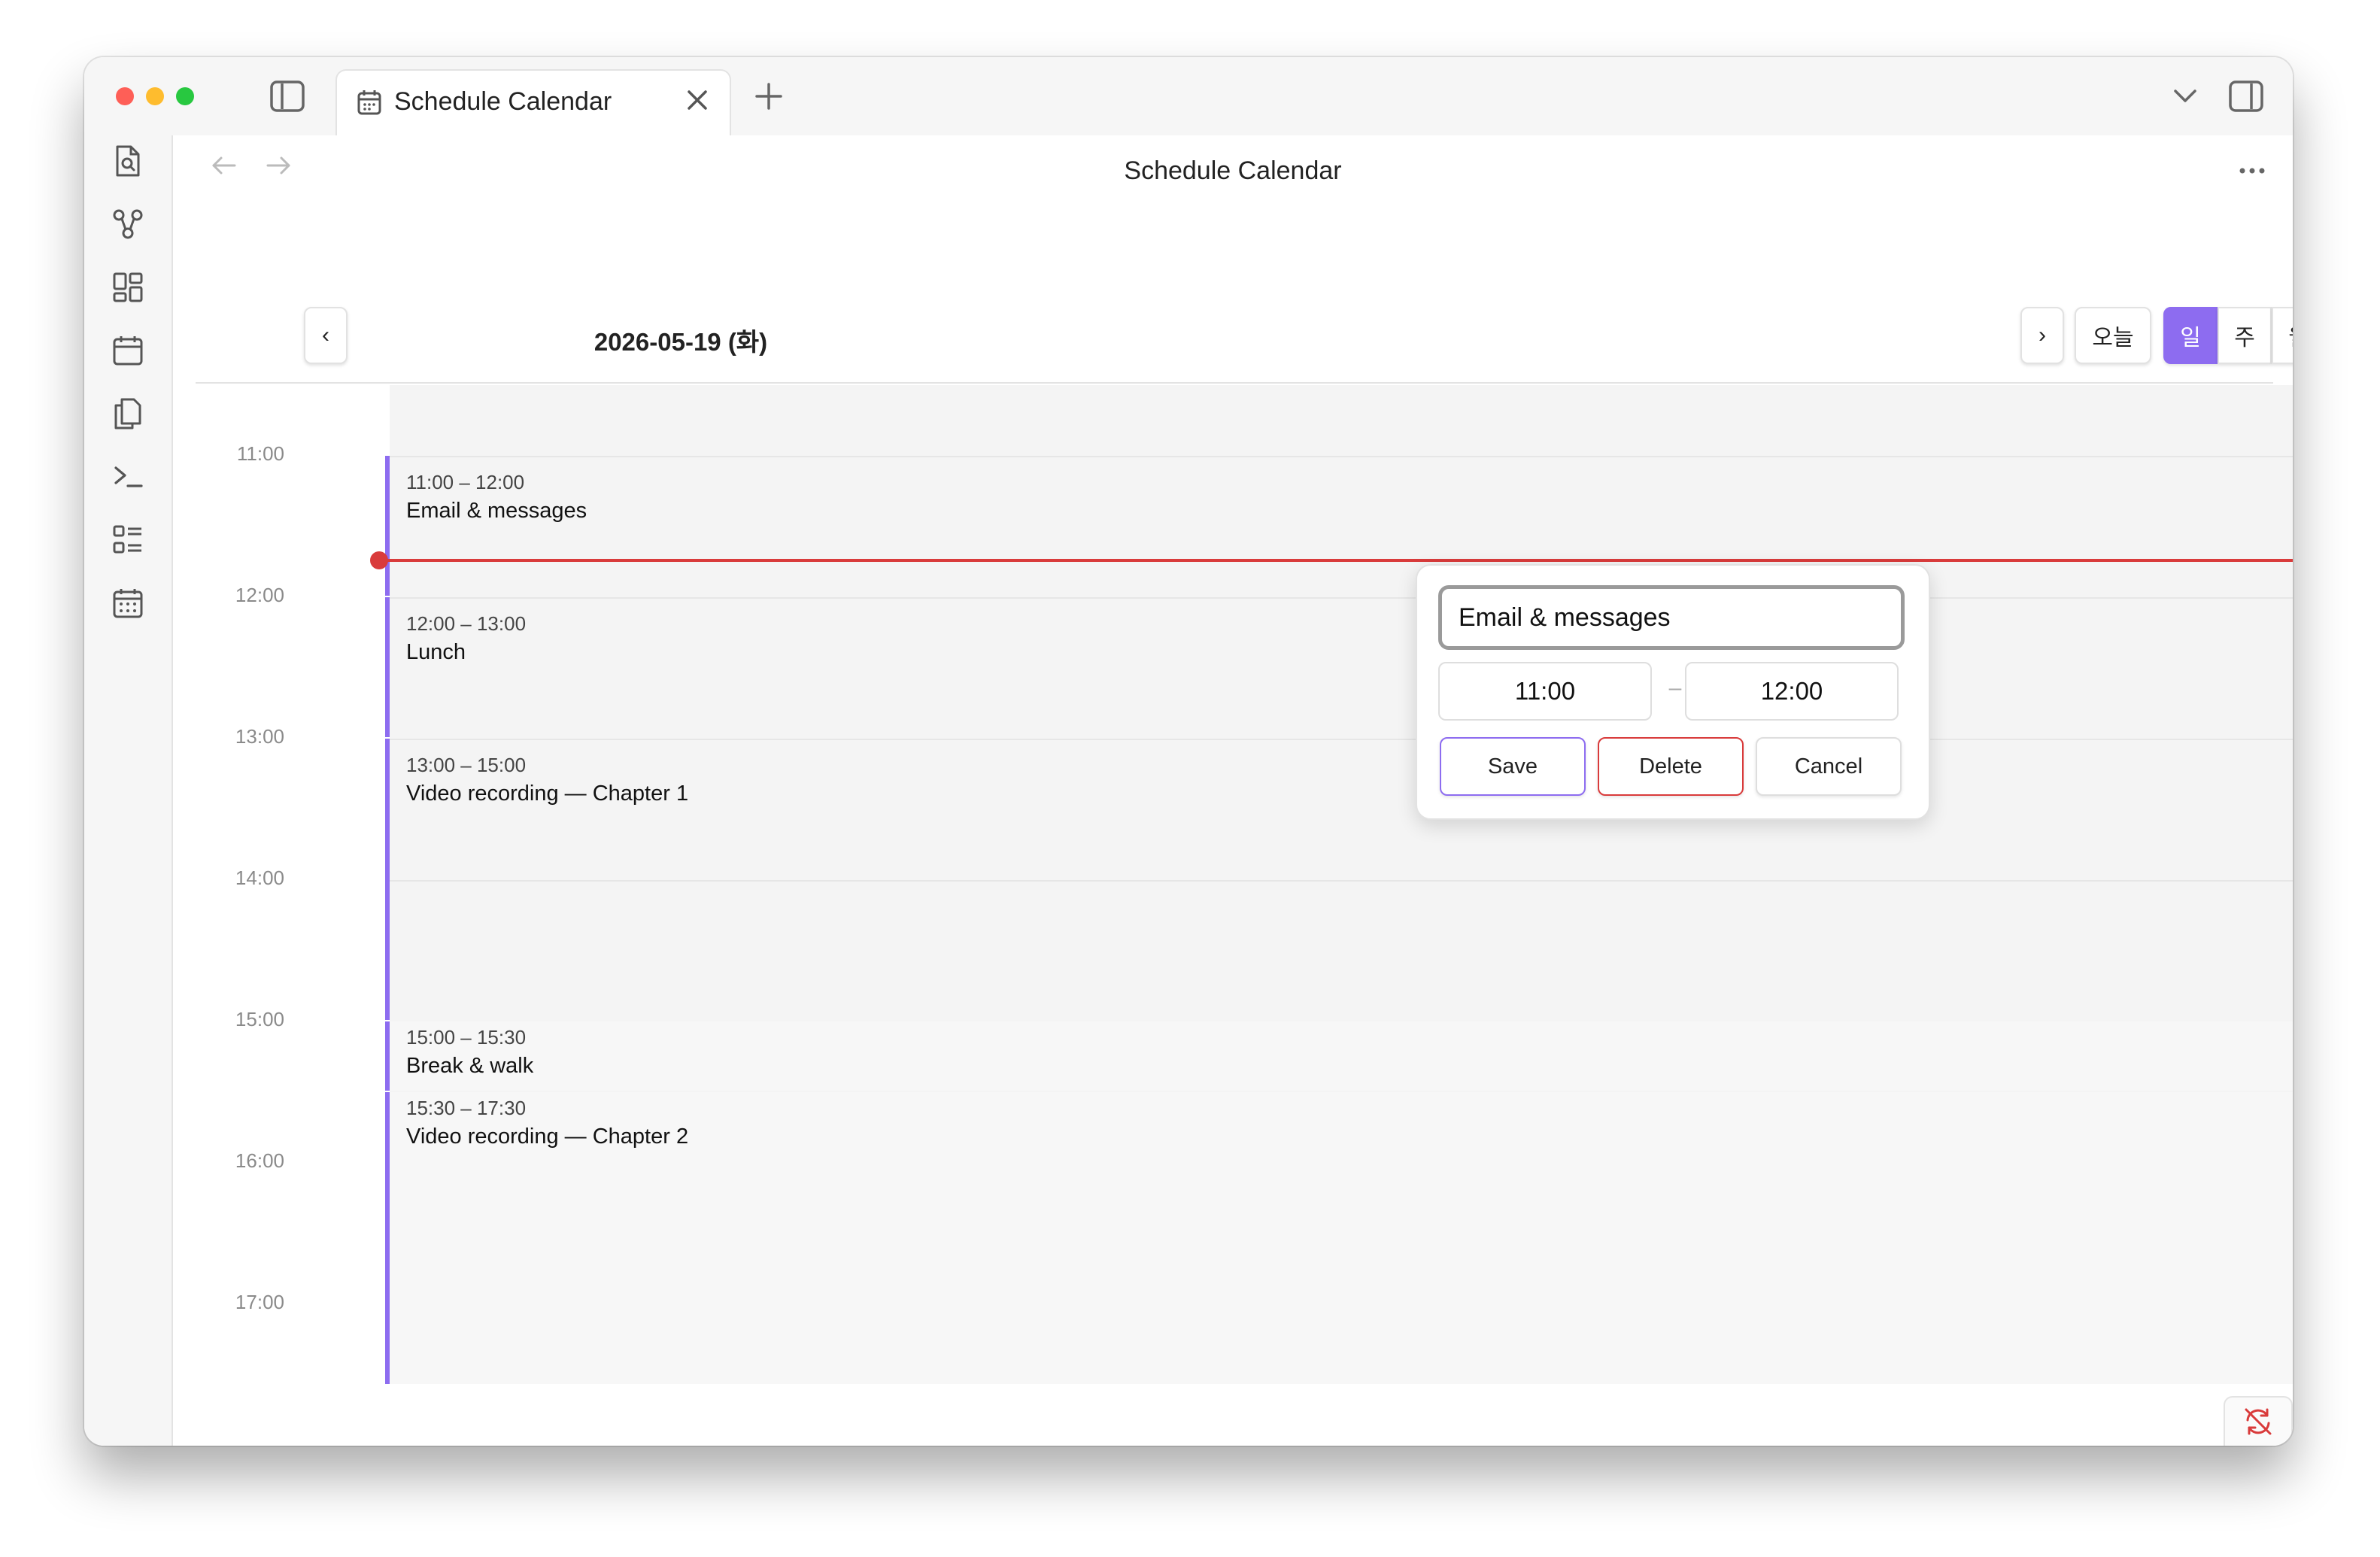 The image size is (2380, 1557). Describe the element at coordinates (1671, 617) in the screenshot. I see `event-title-input` at that location.